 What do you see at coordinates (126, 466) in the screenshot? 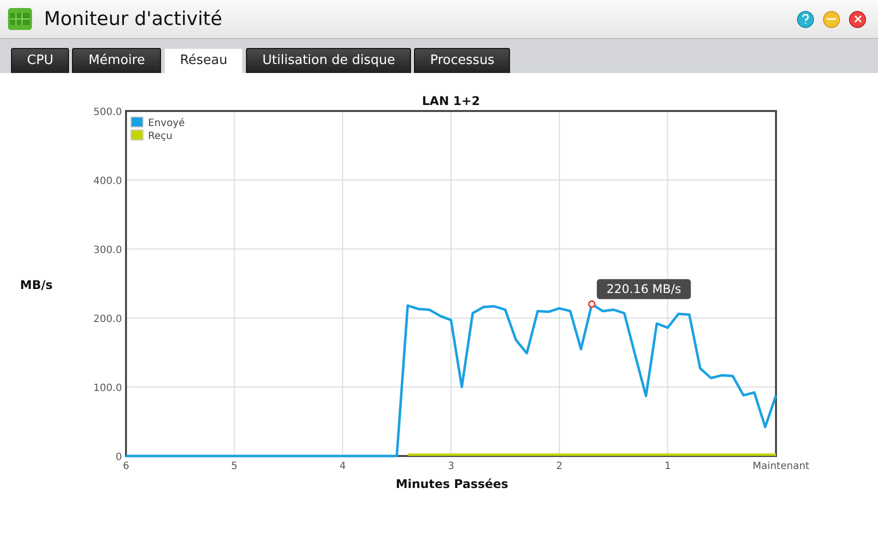
I see `x-tick-label: 6` at bounding box center [126, 466].